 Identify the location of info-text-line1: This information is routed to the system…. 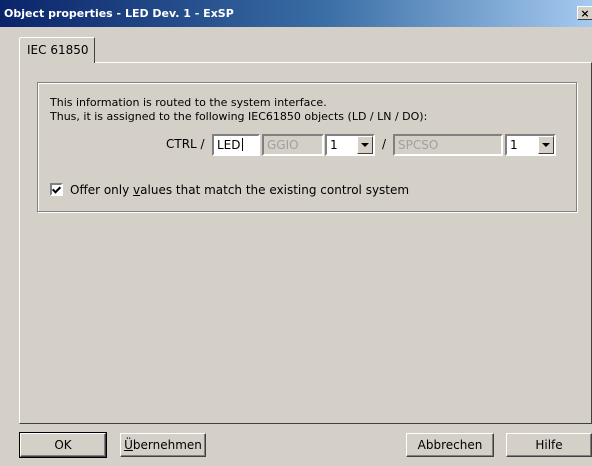
(188, 102).